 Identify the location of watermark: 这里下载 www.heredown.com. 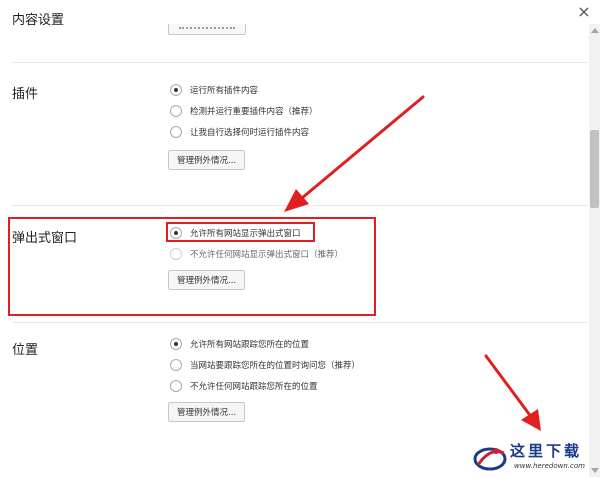
(532, 457).